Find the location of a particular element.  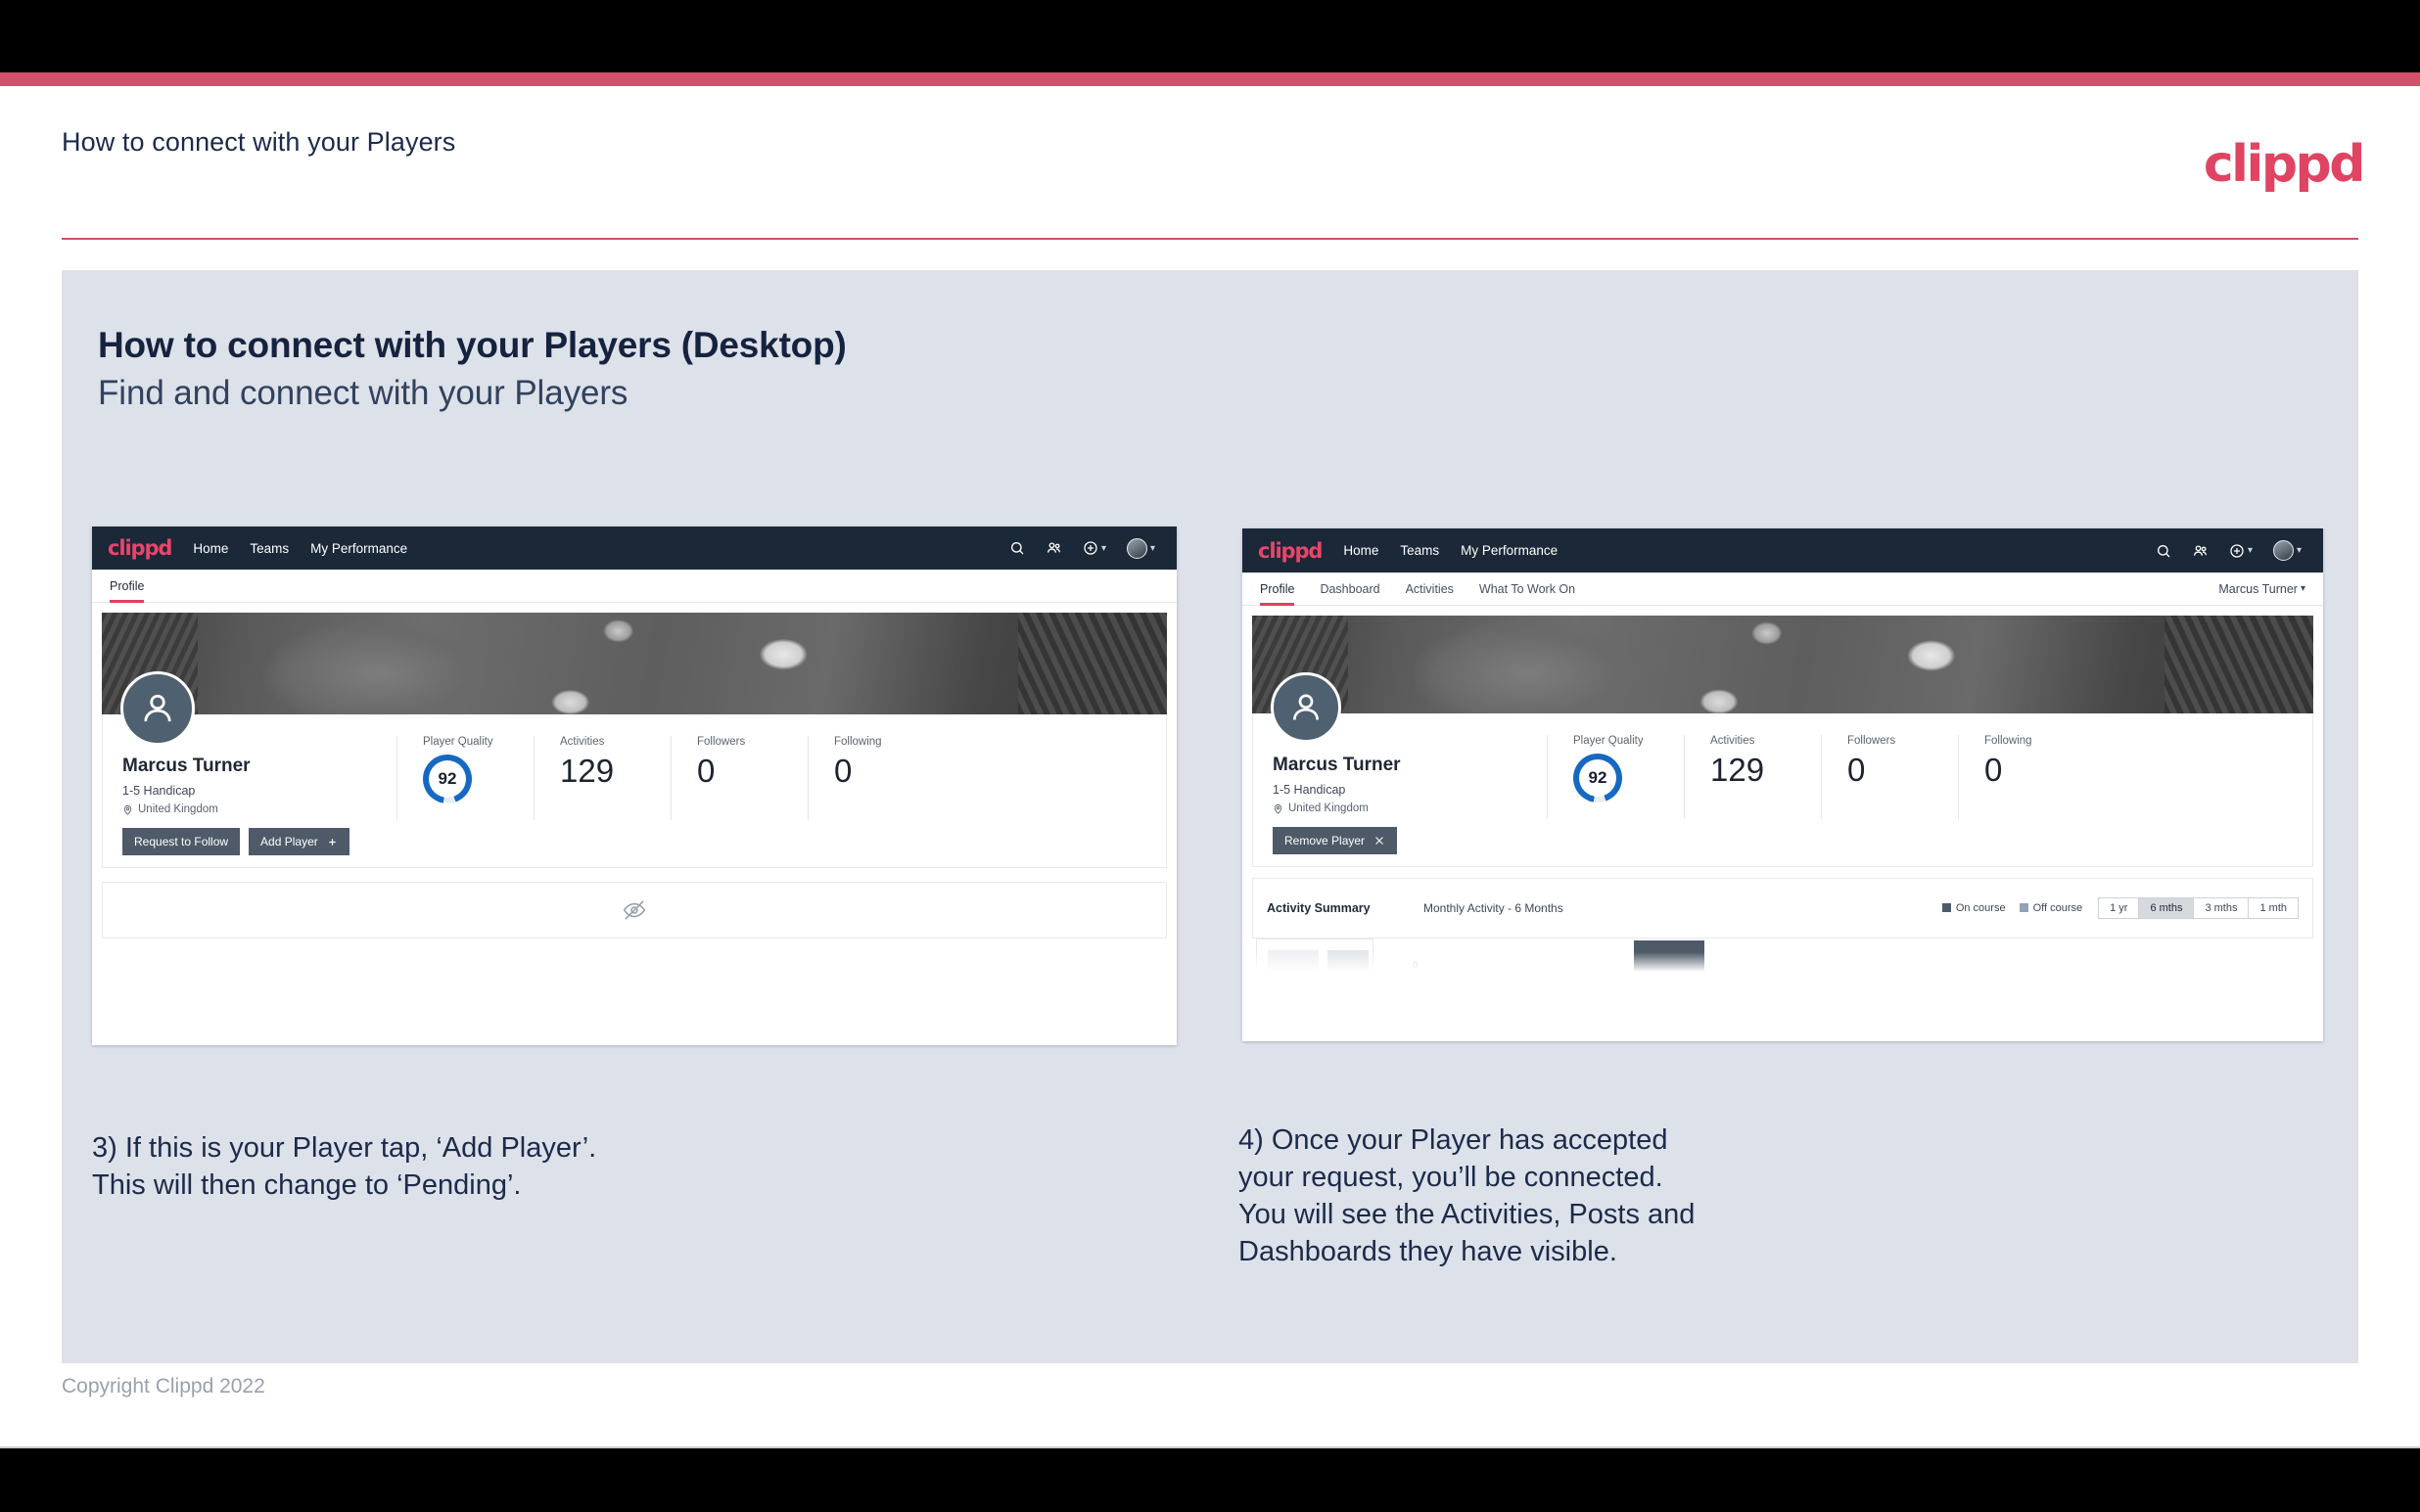

copyright-notice: Copyright Clippd 2022 is located at coordinates (163, 1386).